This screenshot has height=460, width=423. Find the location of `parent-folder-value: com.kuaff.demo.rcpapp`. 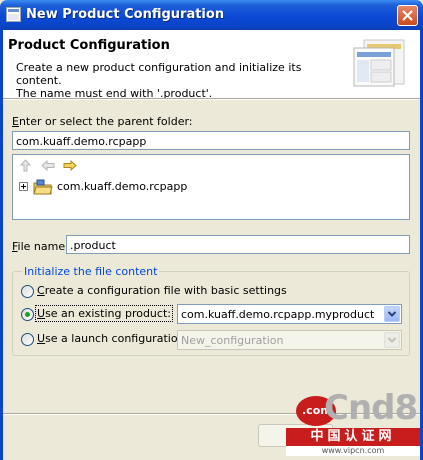

parent-folder-value: com.kuaff.demo.rcpapp is located at coordinates (81, 141).